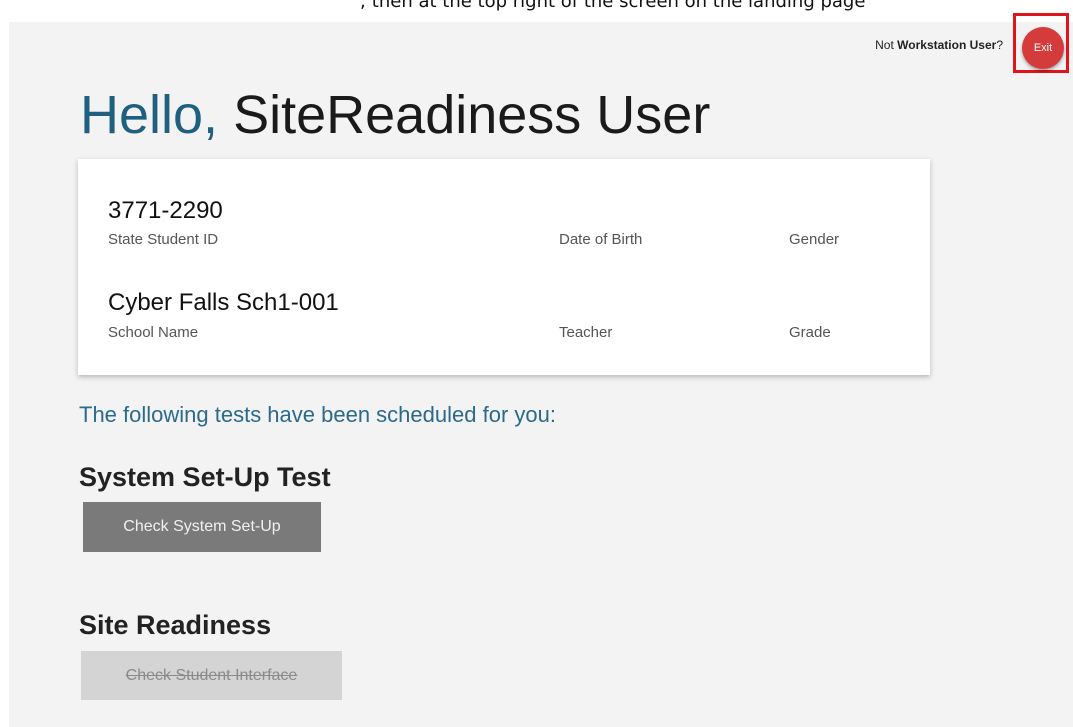 This screenshot has width=1073, height=727. What do you see at coordinates (223, 302) in the screenshot?
I see `school-name-value: Cyber Falls Sch1-001` at bounding box center [223, 302].